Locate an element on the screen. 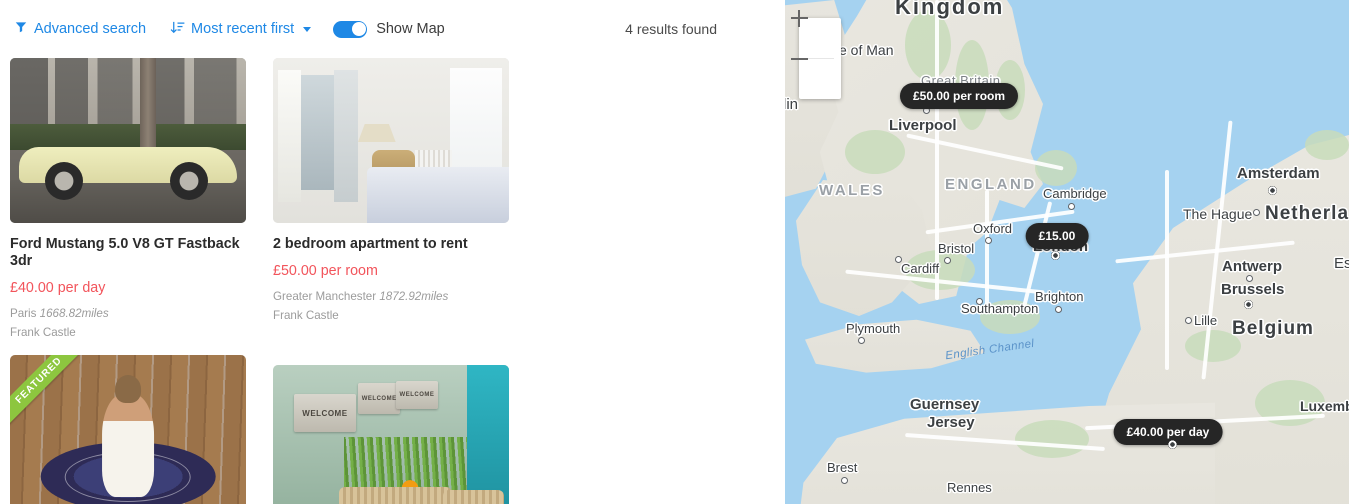 The height and width of the screenshot is (504, 1349). listing-title: 2 bedroom apartment to rent is located at coordinates (388, 244).